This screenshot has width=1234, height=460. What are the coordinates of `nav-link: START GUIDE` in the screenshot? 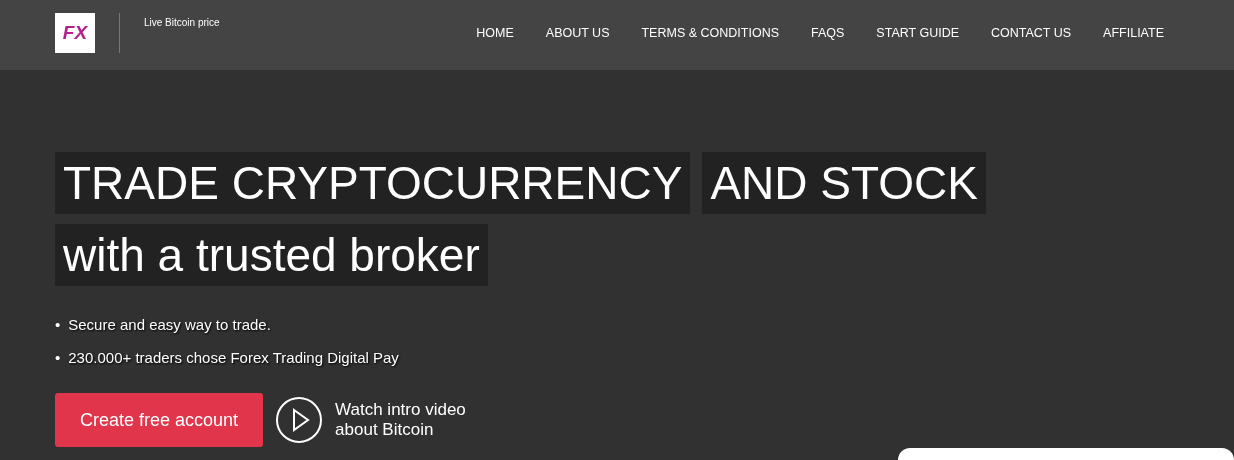 It's located at (917, 33).